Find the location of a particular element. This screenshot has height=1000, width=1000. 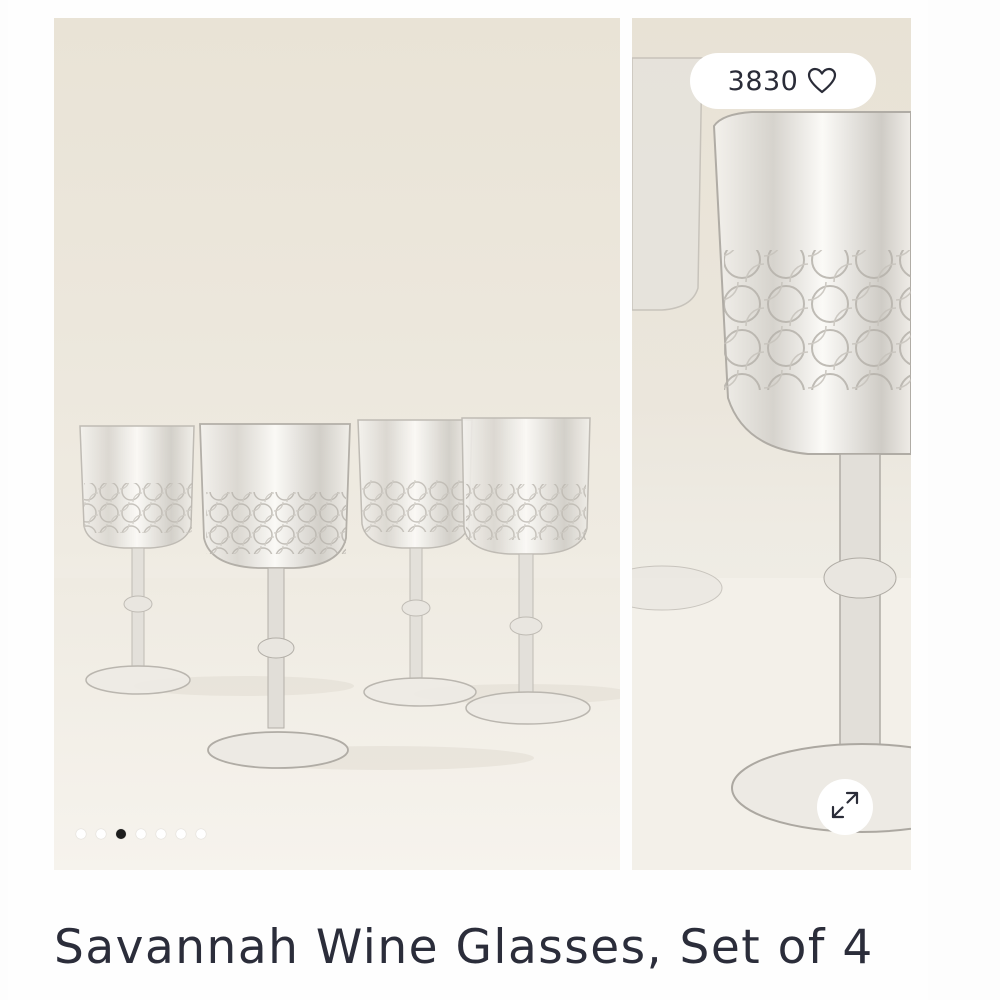

product-title: Savannah Wine Glasses, Set of 4 is located at coordinates (464, 947).